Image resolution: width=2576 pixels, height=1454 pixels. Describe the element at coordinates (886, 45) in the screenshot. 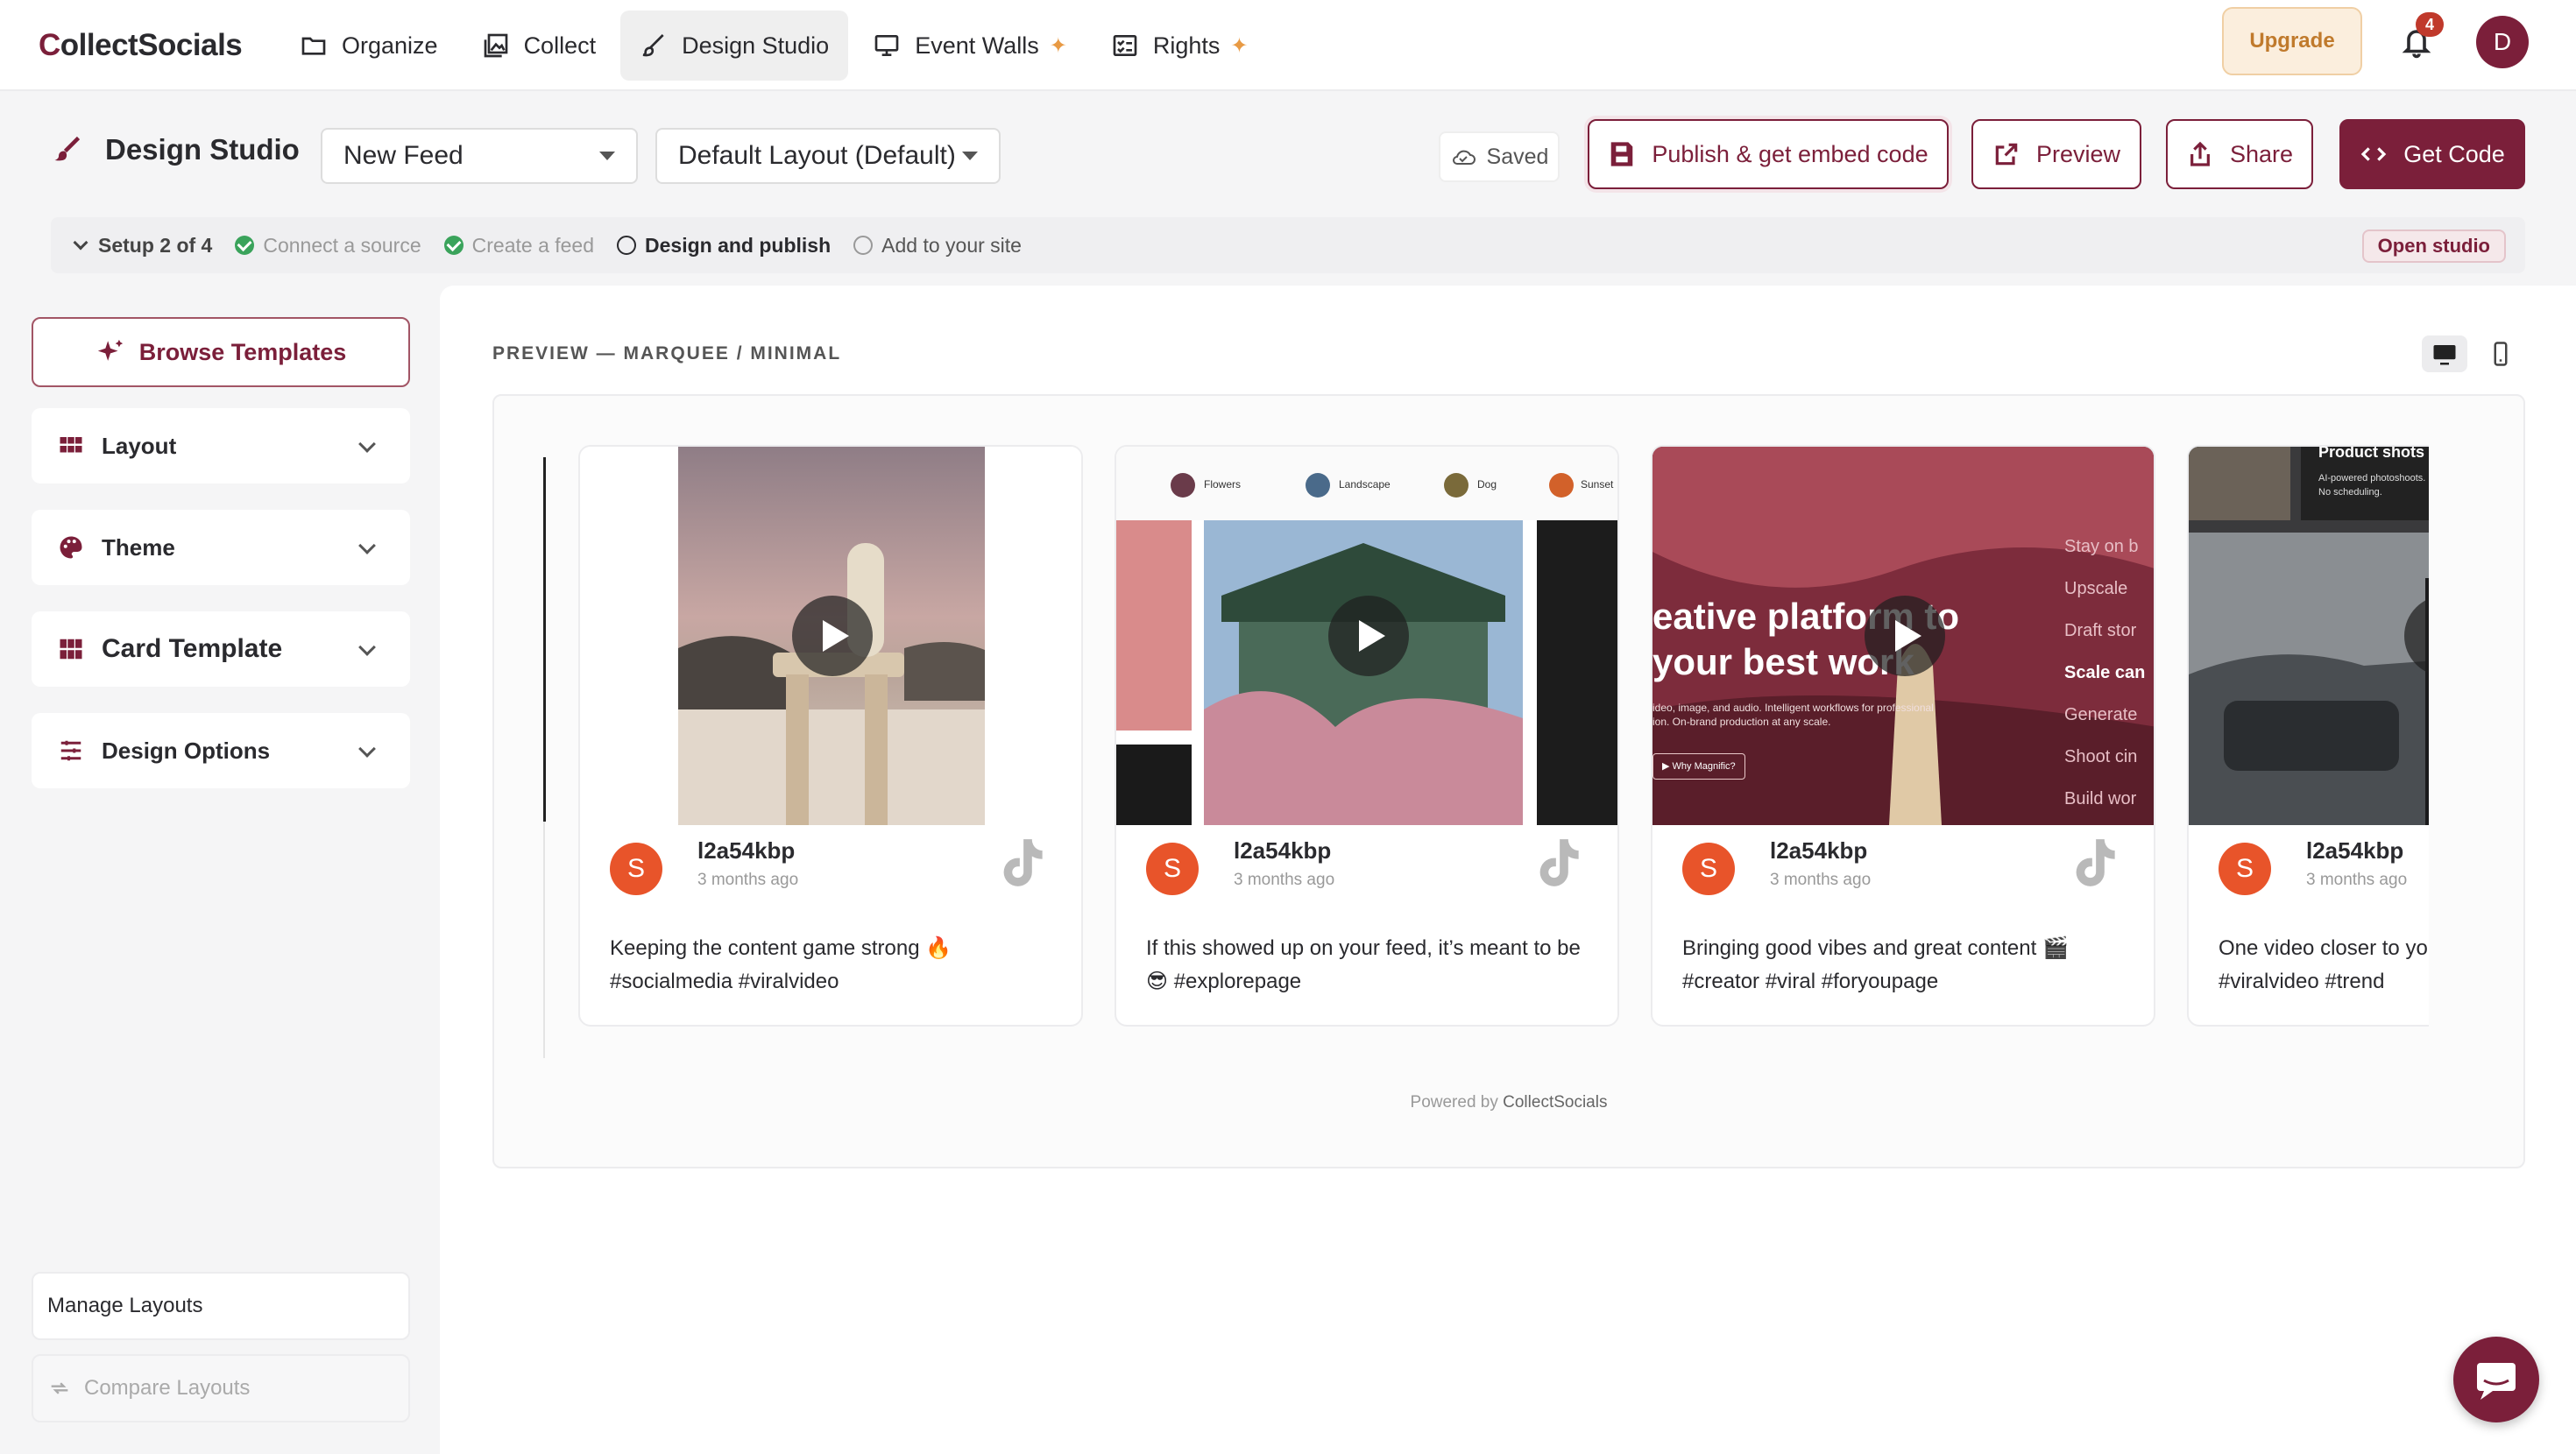

I see `monitor-icon` at that location.